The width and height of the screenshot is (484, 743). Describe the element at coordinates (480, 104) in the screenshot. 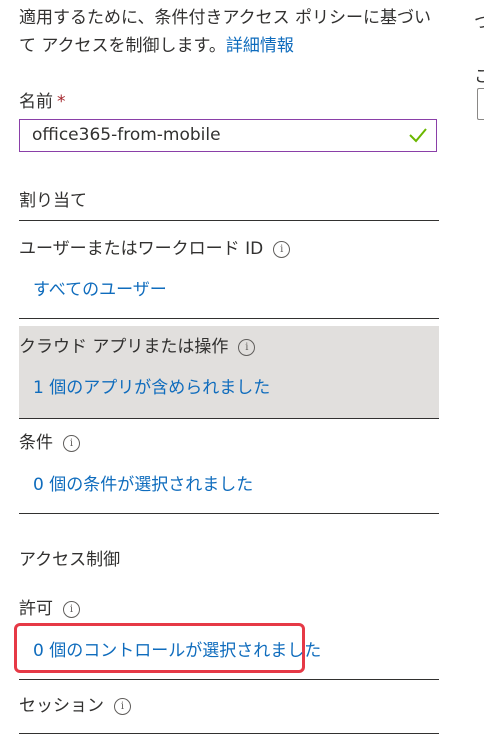

I see `right-panel-input` at that location.